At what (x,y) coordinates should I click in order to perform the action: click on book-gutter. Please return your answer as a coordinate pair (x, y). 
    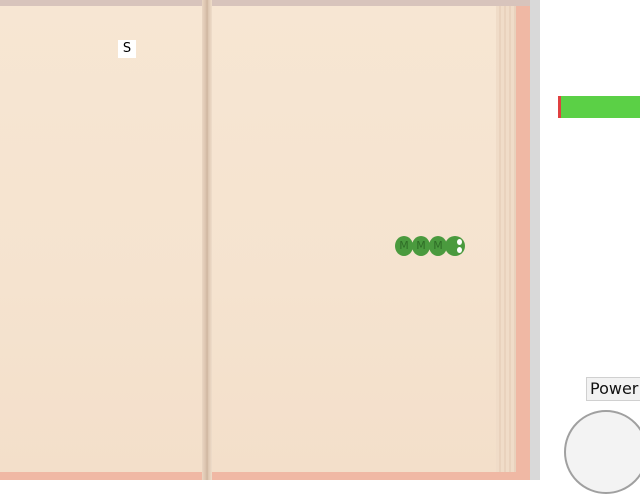
    Looking at the image, I should click on (207, 240).